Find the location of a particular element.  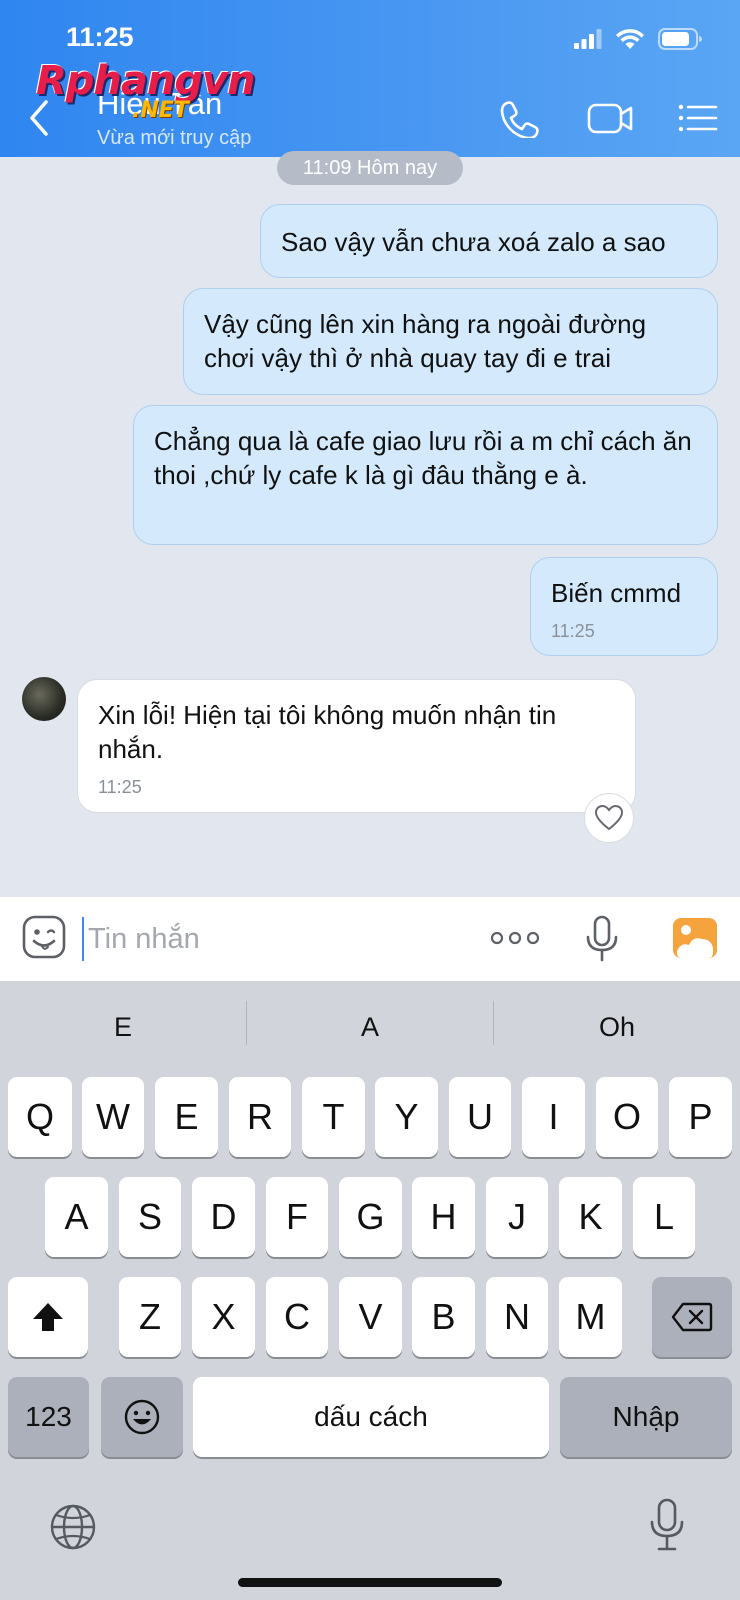

key-r: R is located at coordinates (260, 1117).